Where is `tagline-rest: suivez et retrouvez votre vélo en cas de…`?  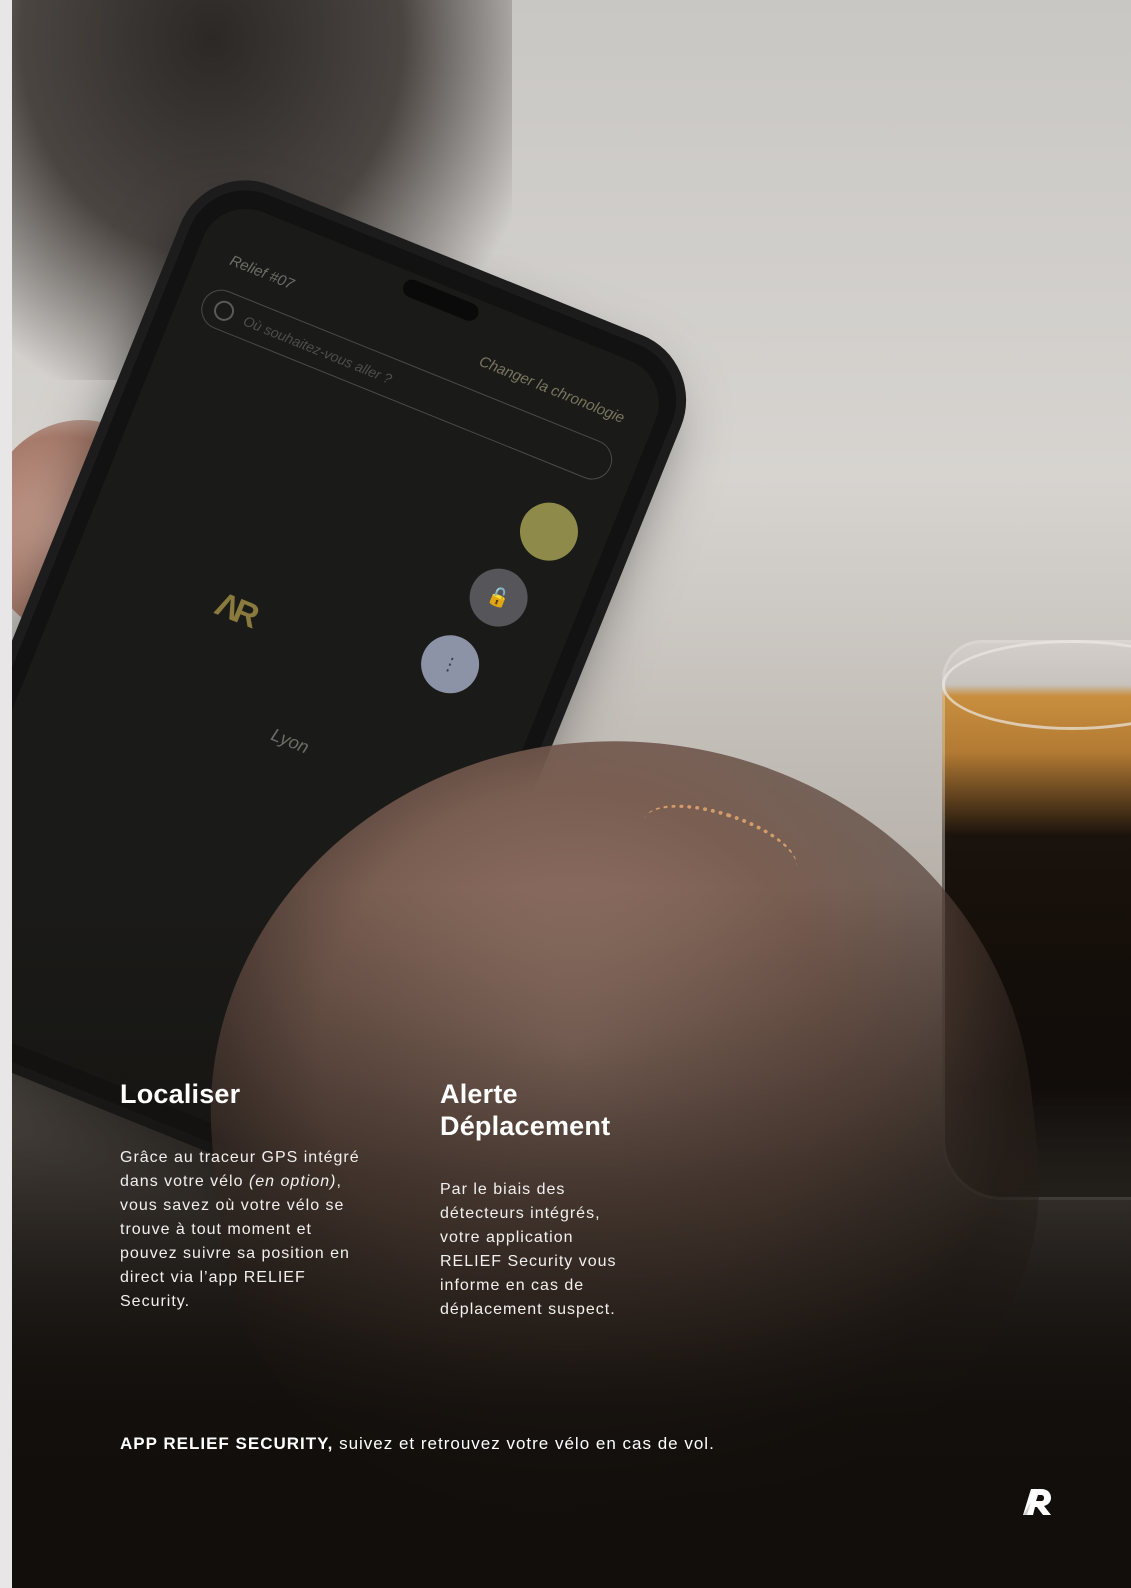
tagline-rest: suivez et retrouvez votre vélo en cas de… is located at coordinates (524, 1443).